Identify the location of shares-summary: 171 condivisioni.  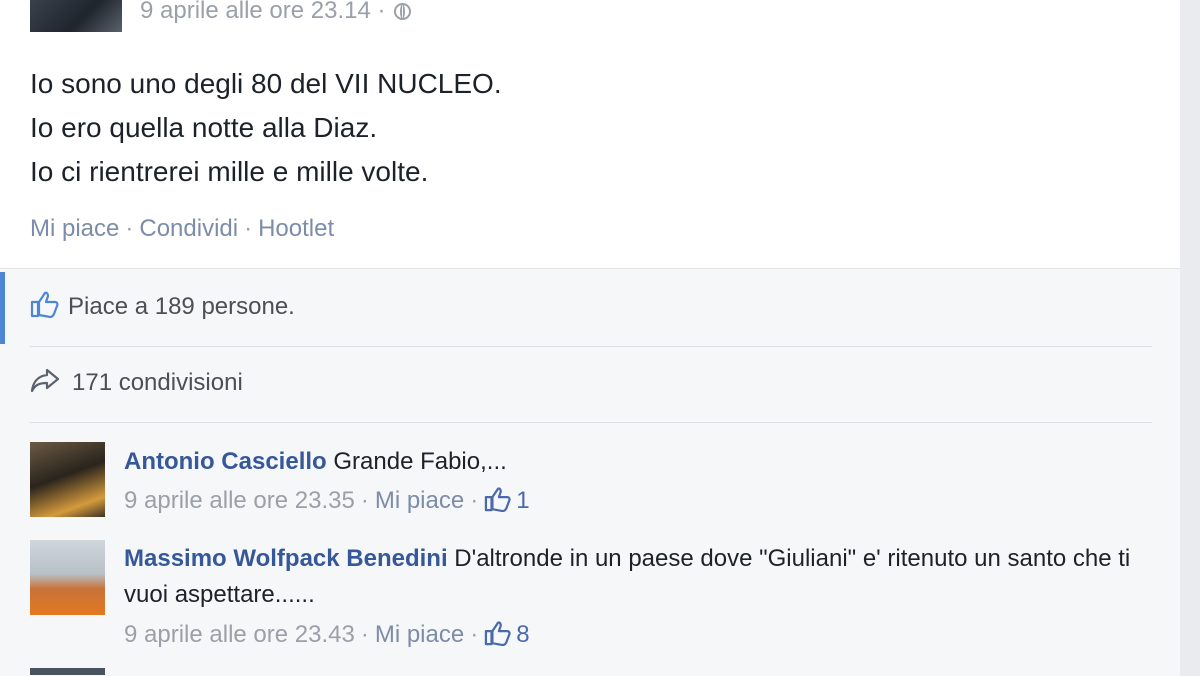
(136, 382).